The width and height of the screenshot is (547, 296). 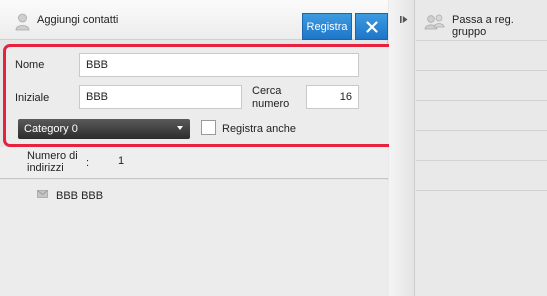 What do you see at coordinates (180, 128) in the screenshot?
I see `chevron-down-icon` at bounding box center [180, 128].